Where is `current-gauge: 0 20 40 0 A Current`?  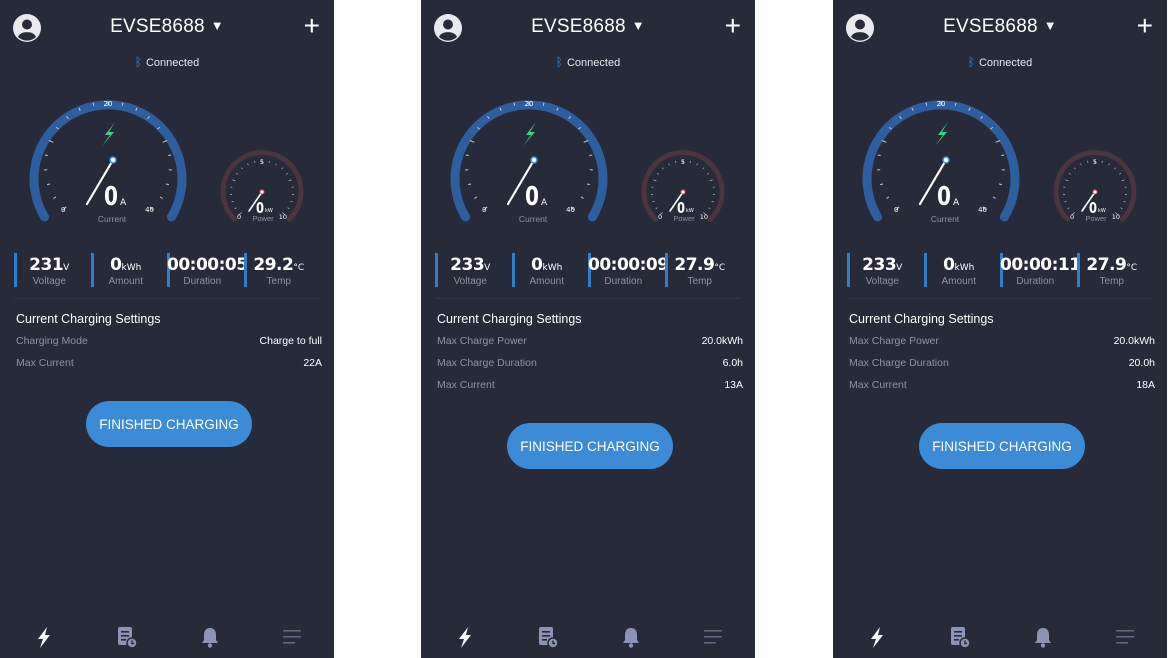
current-gauge: 0 20 40 0 A Current is located at coordinates (529, 162).